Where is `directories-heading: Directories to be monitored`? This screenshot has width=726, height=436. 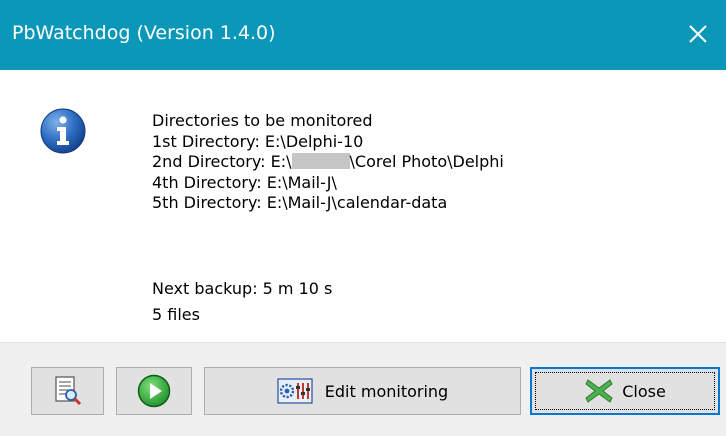
directories-heading: Directories to be monitored is located at coordinates (262, 120).